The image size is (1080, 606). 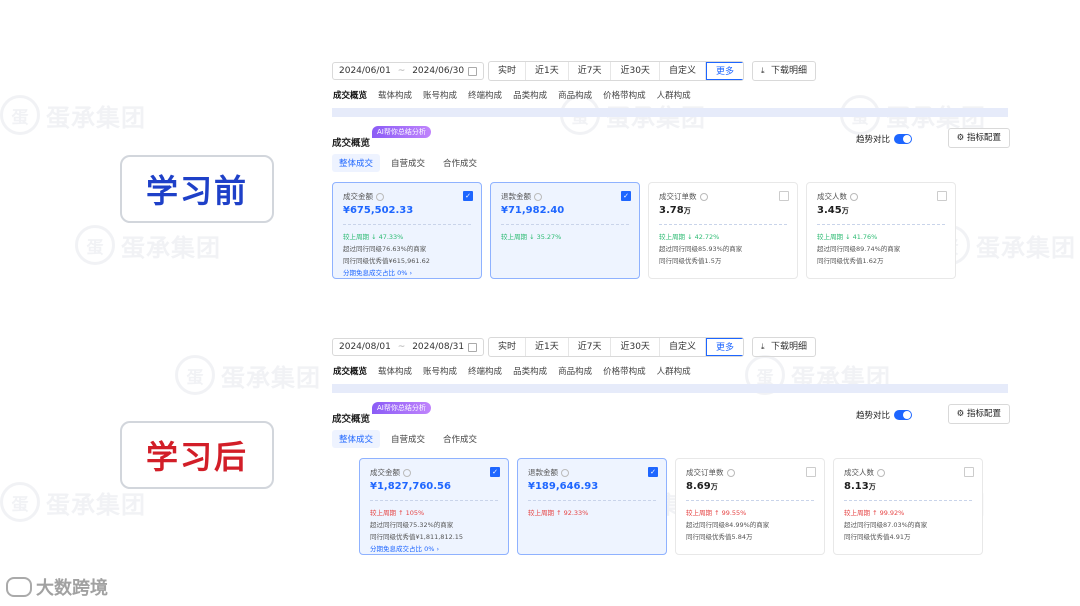 I want to click on calendar-icon, so click(x=472, y=71).